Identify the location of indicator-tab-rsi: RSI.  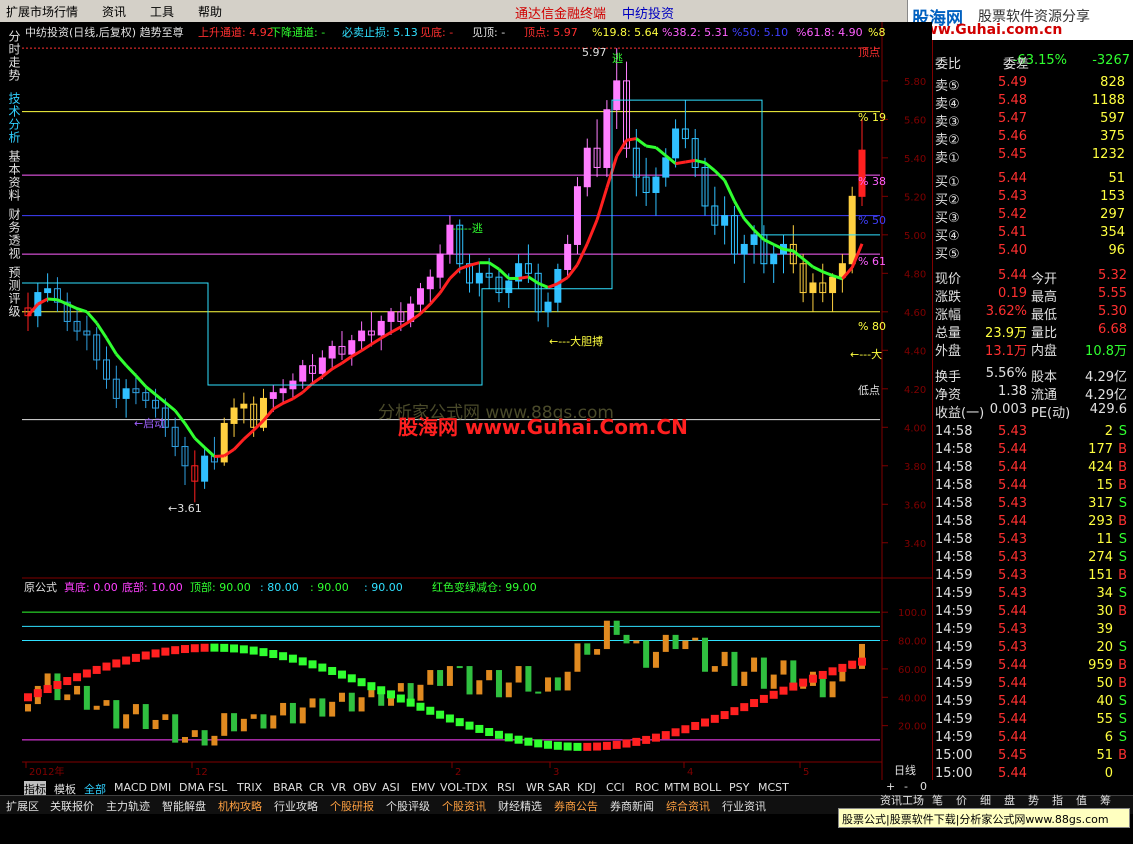
(506, 787).